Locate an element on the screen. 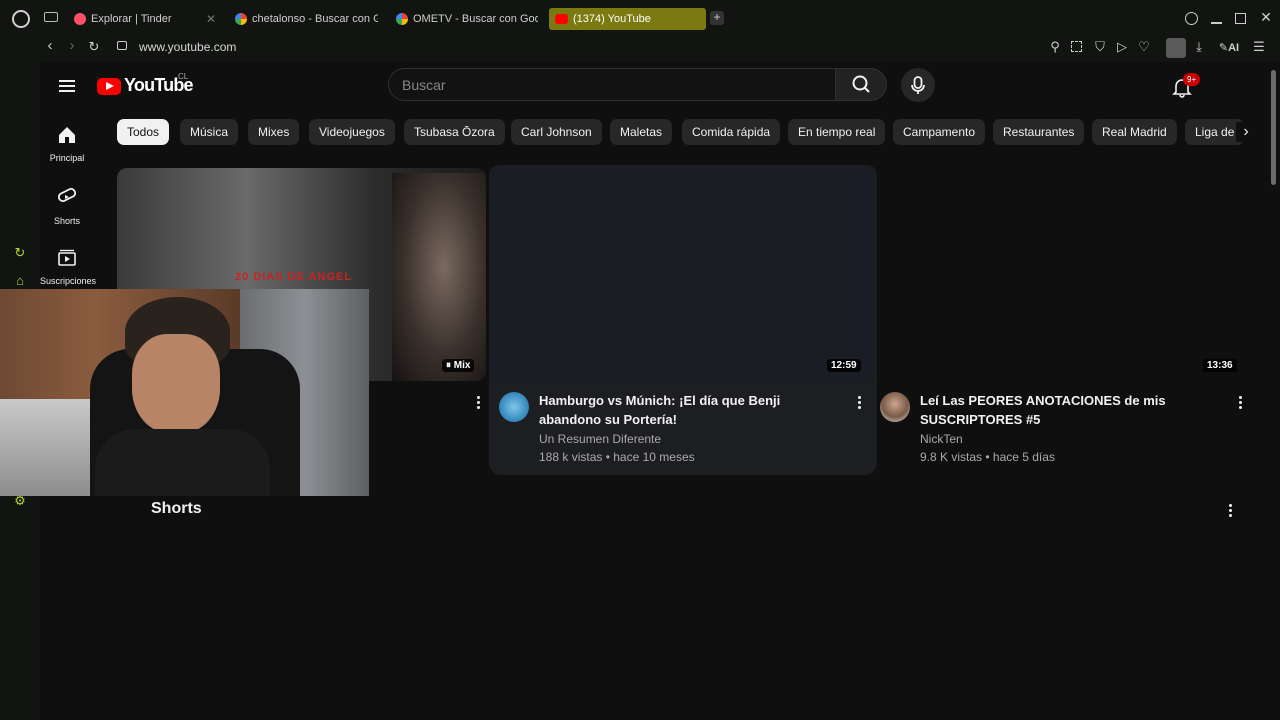  shorts-heading: Shorts is located at coordinates (176, 508).